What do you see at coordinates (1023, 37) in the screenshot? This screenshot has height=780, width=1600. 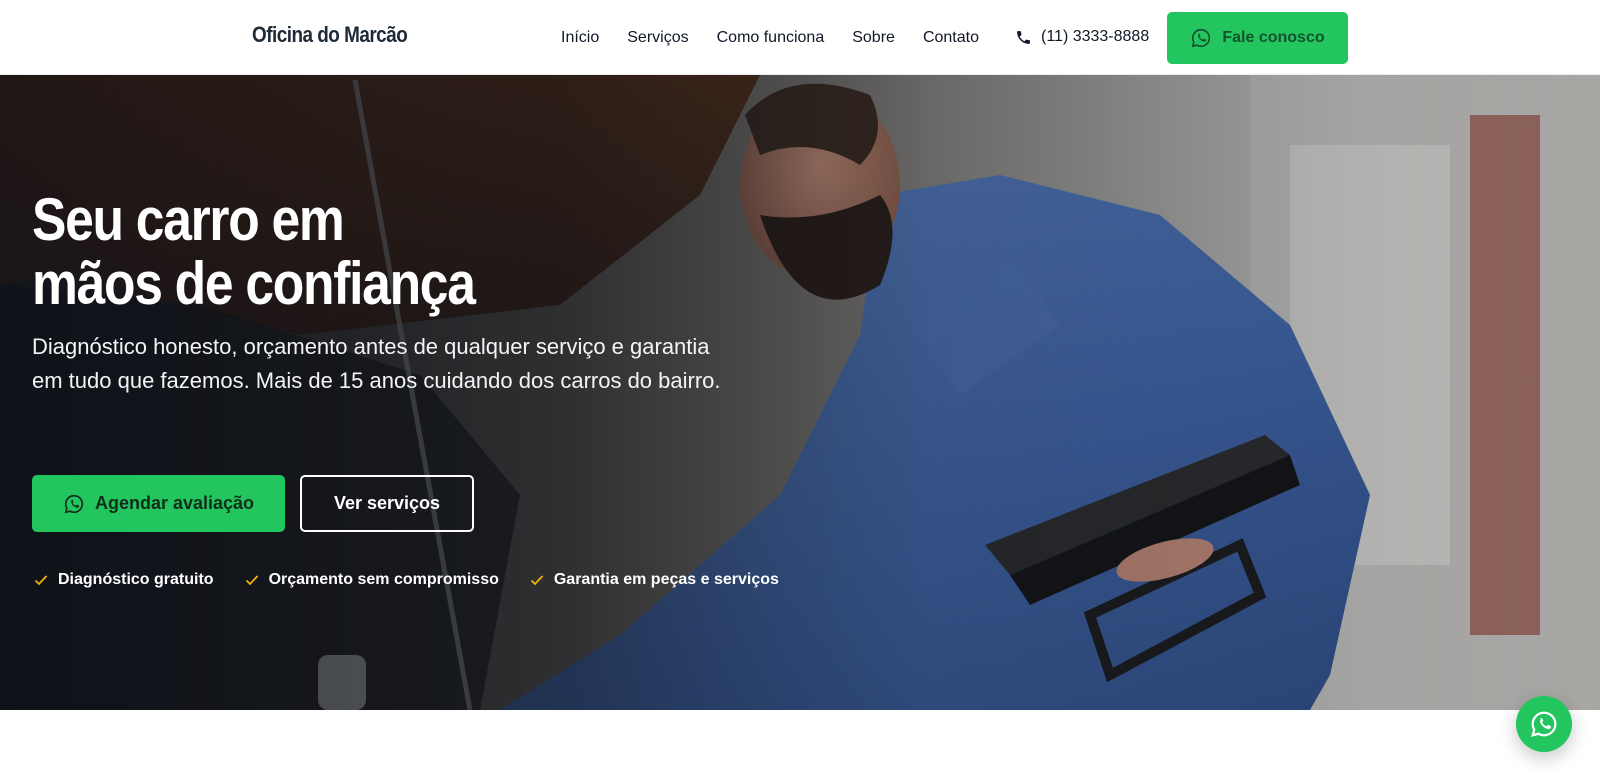 I see `phone-icon` at bounding box center [1023, 37].